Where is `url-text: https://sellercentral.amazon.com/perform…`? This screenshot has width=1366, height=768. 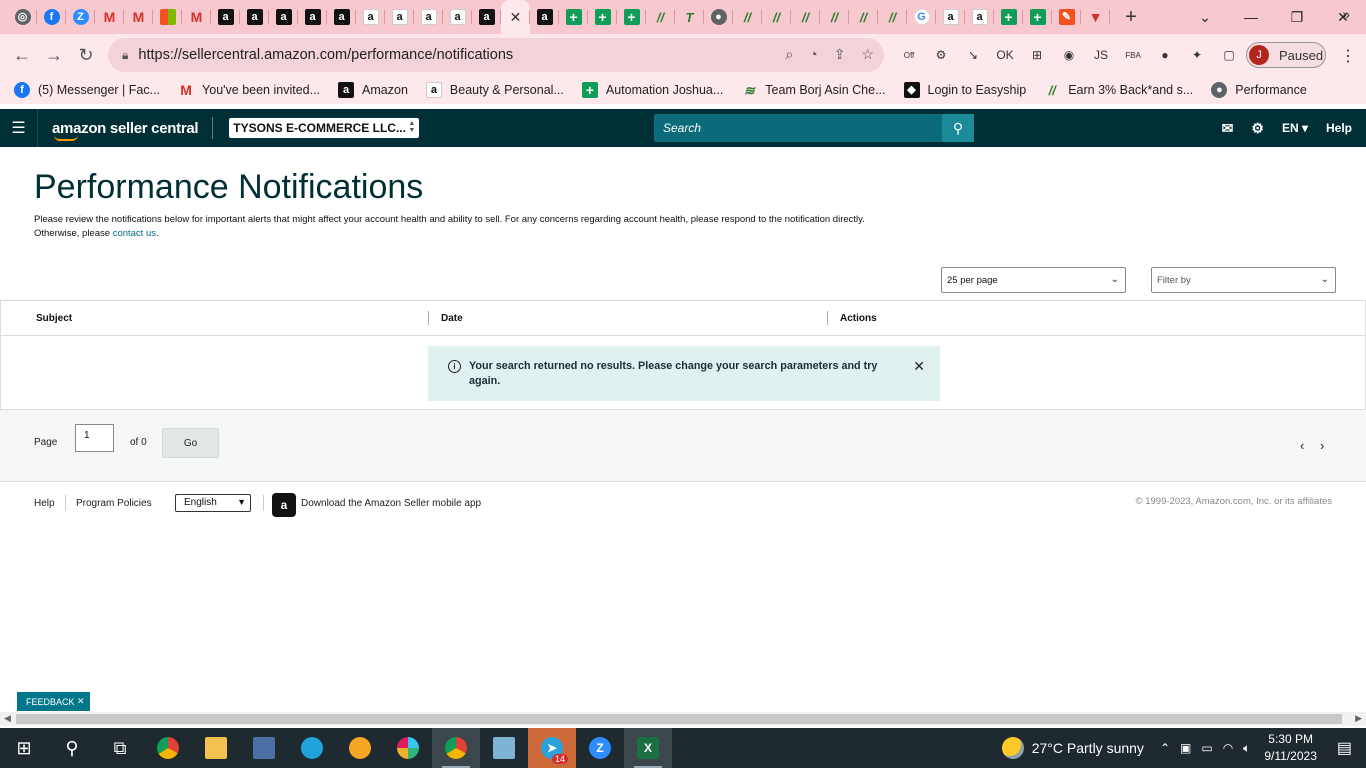 url-text: https://sellercentral.amazon.com/perform… is located at coordinates (325, 55).